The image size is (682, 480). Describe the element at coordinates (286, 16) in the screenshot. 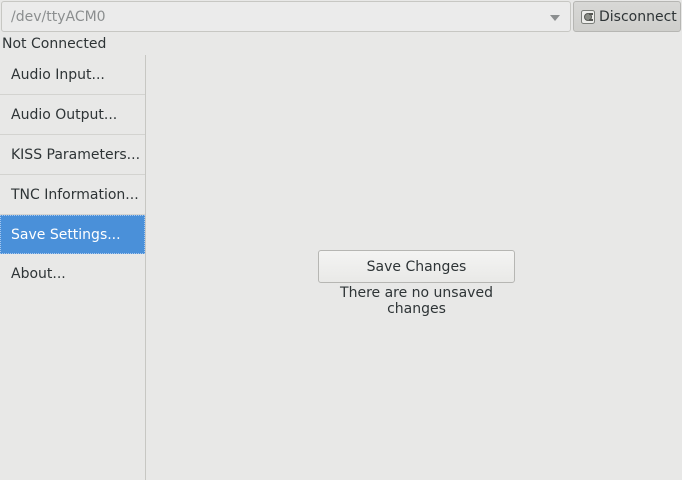

I see `serial-port-combobox: /dev/ttyACM0` at that location.